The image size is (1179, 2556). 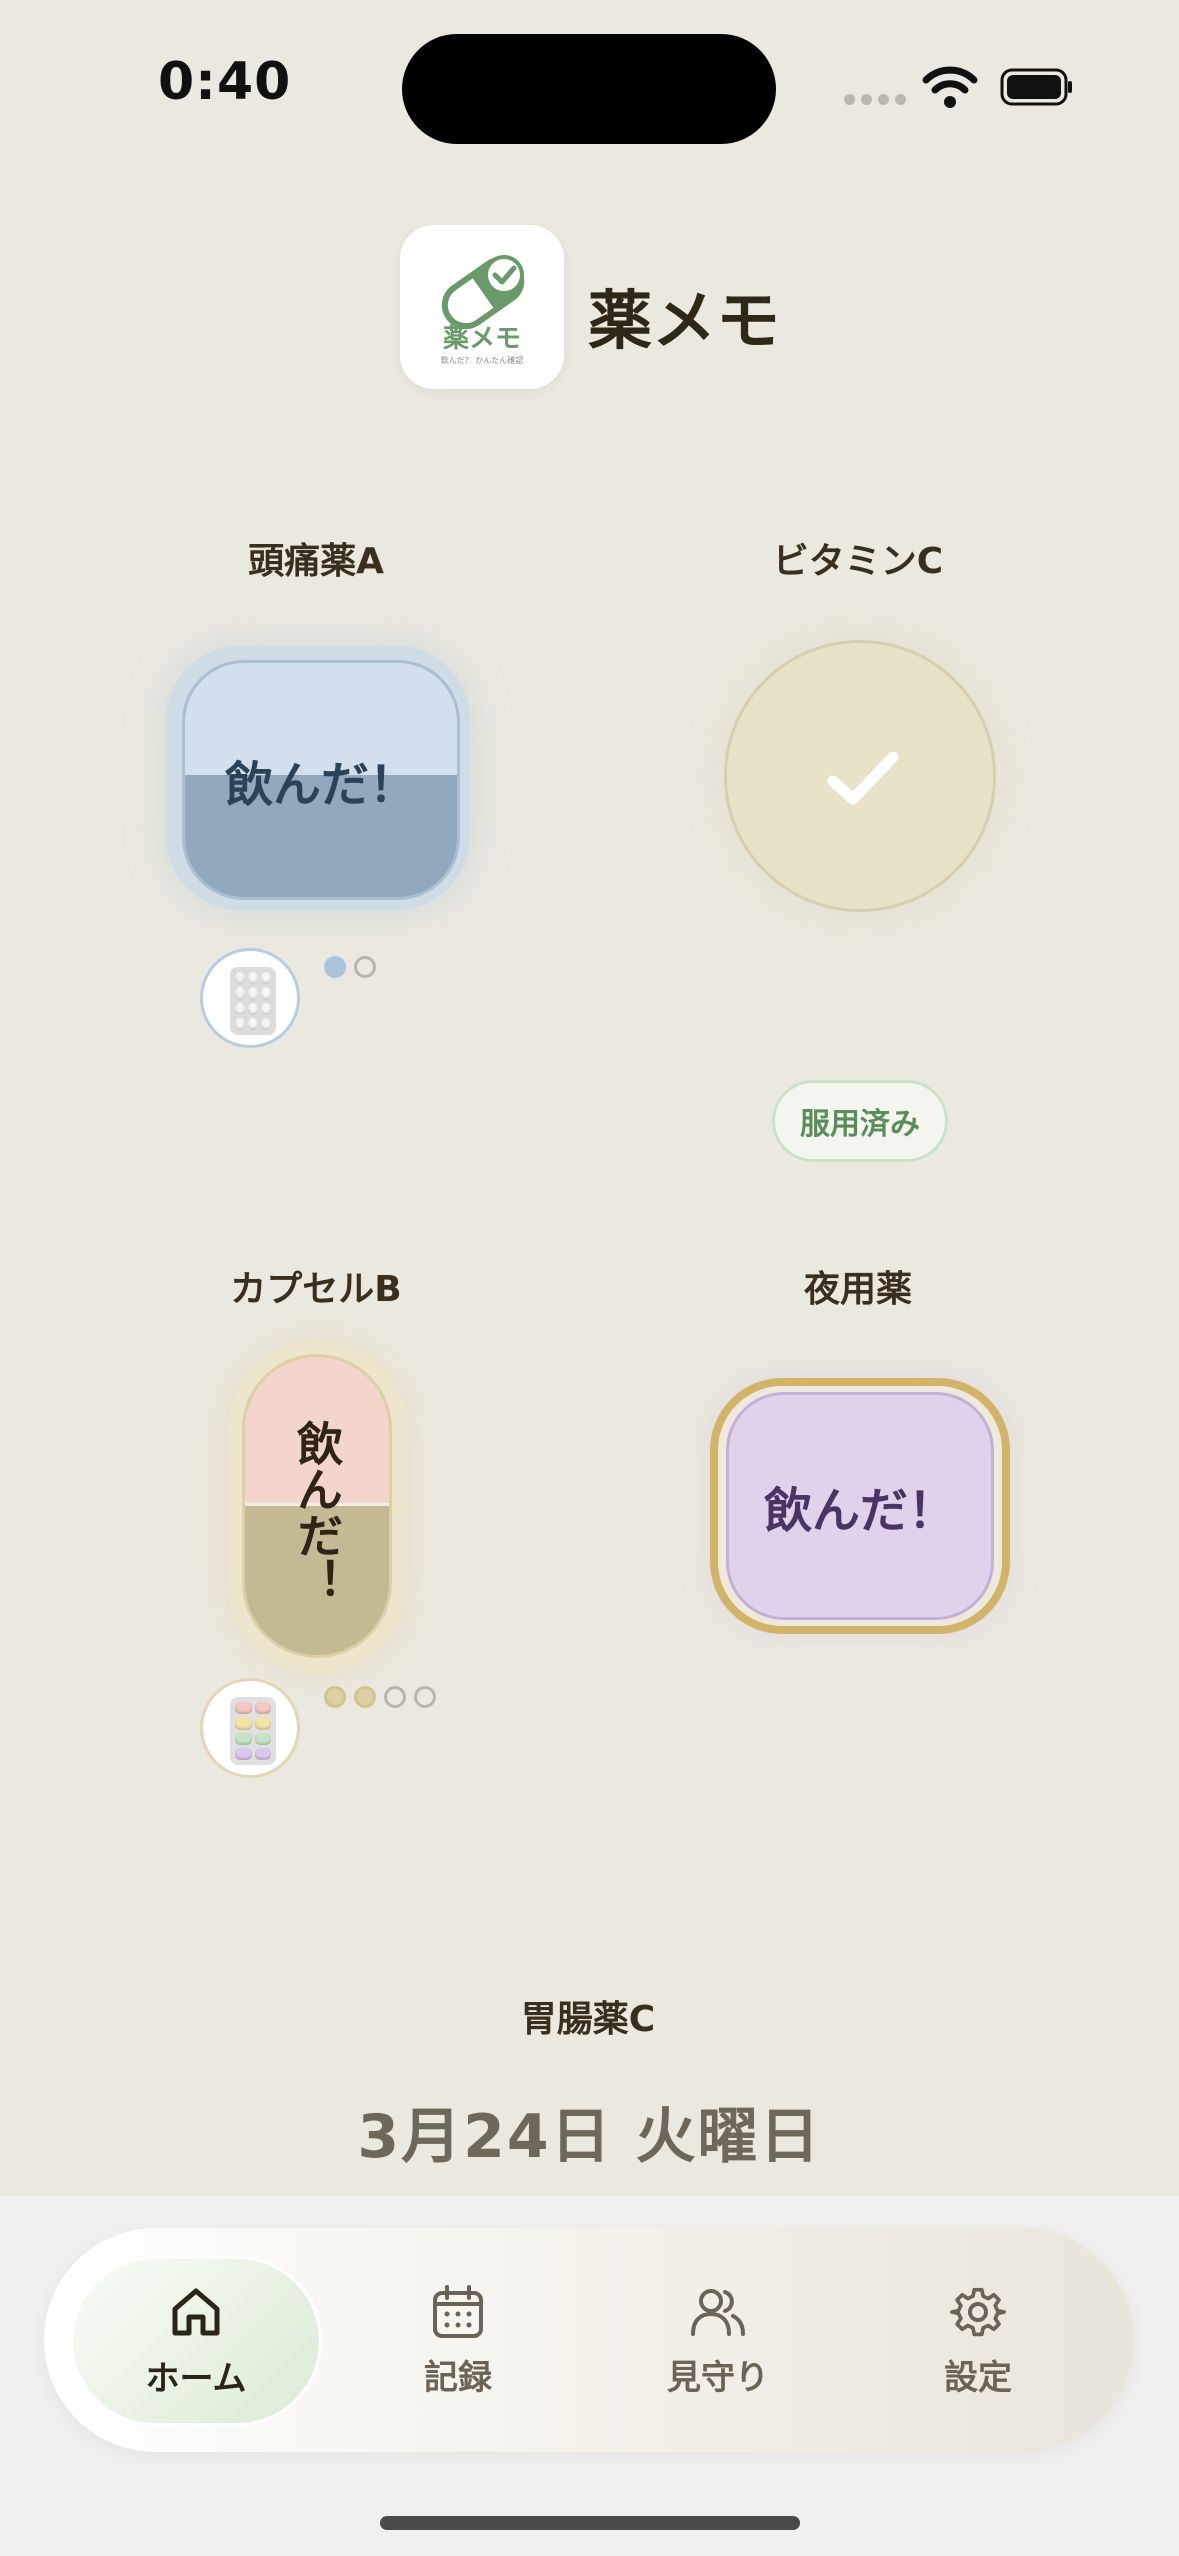 I want to click on dynamic-island, so click(x=589, y=89).